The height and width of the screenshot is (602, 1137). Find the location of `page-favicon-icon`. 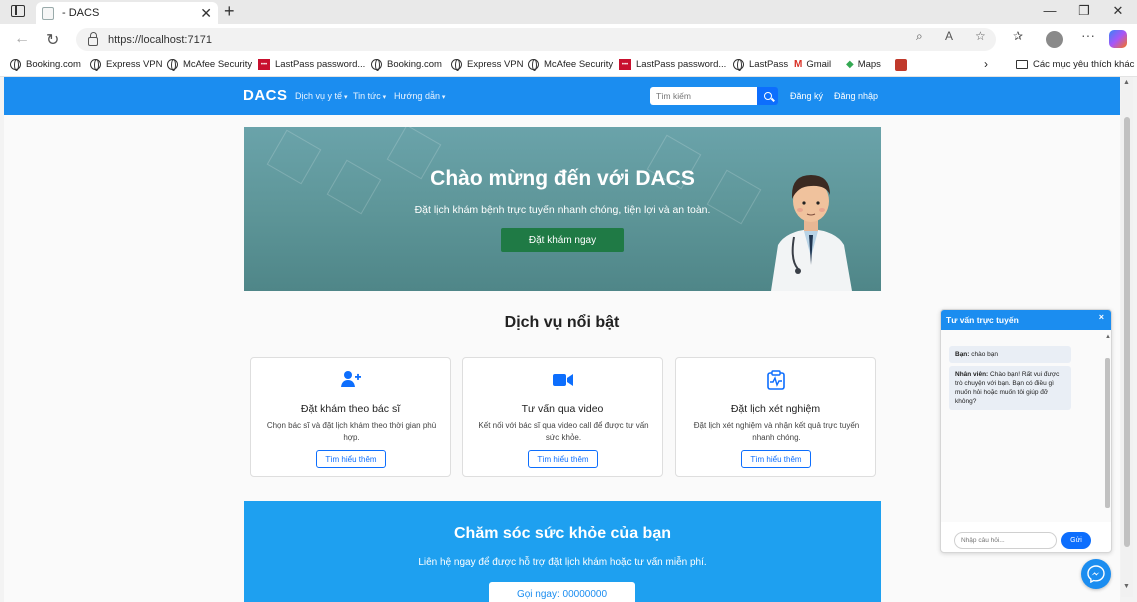

page-favicon-icon is located at coordinates (48, 13).